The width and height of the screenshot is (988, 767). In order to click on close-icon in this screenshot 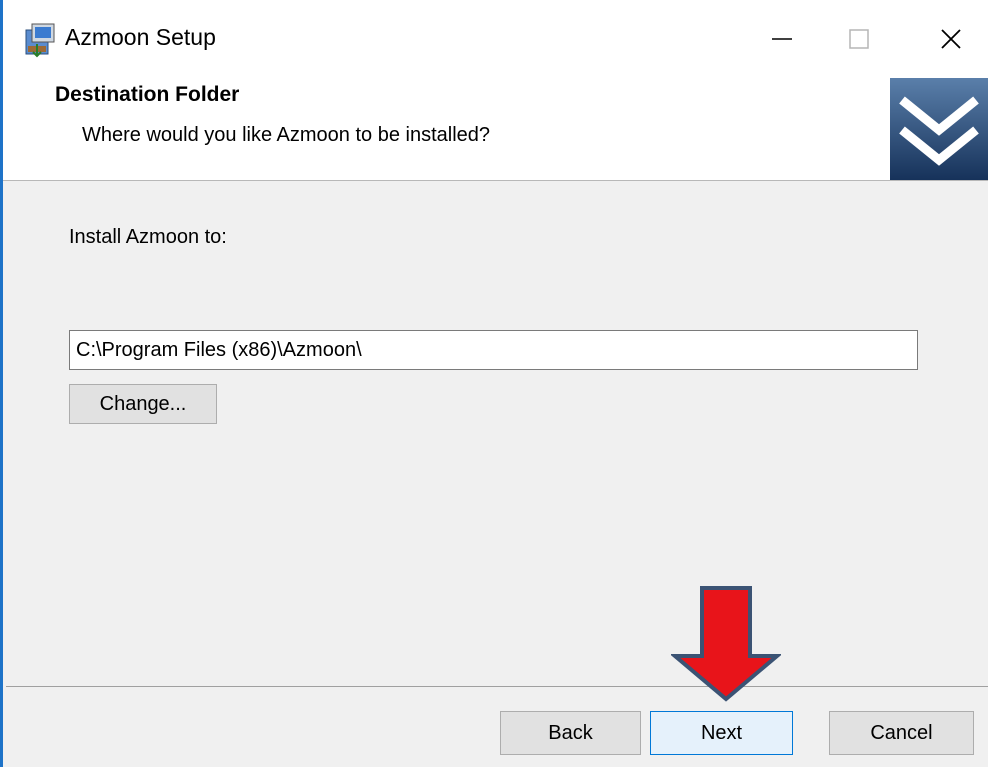, I will do `click(951, 39)`.